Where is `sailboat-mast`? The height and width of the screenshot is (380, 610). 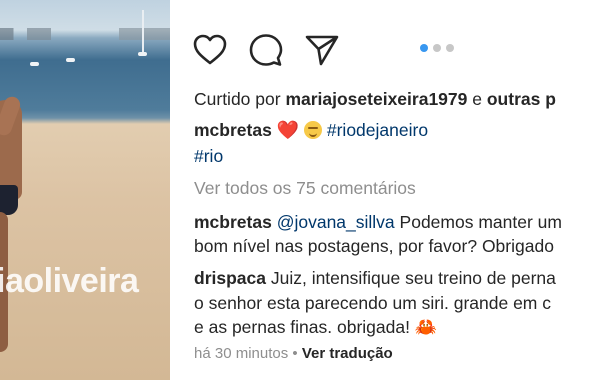 sailboat-mast is located at coordinates (143, 31).